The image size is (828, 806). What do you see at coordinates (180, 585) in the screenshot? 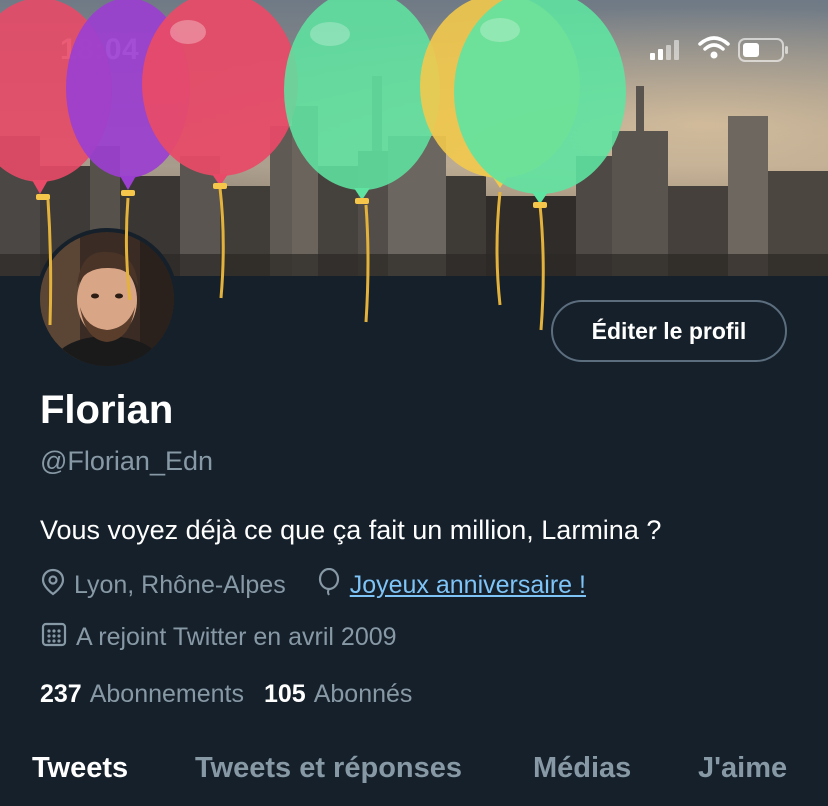
I see `profile-location: Lyon, Rhône-Alpes` at bounding box center [180, 585].